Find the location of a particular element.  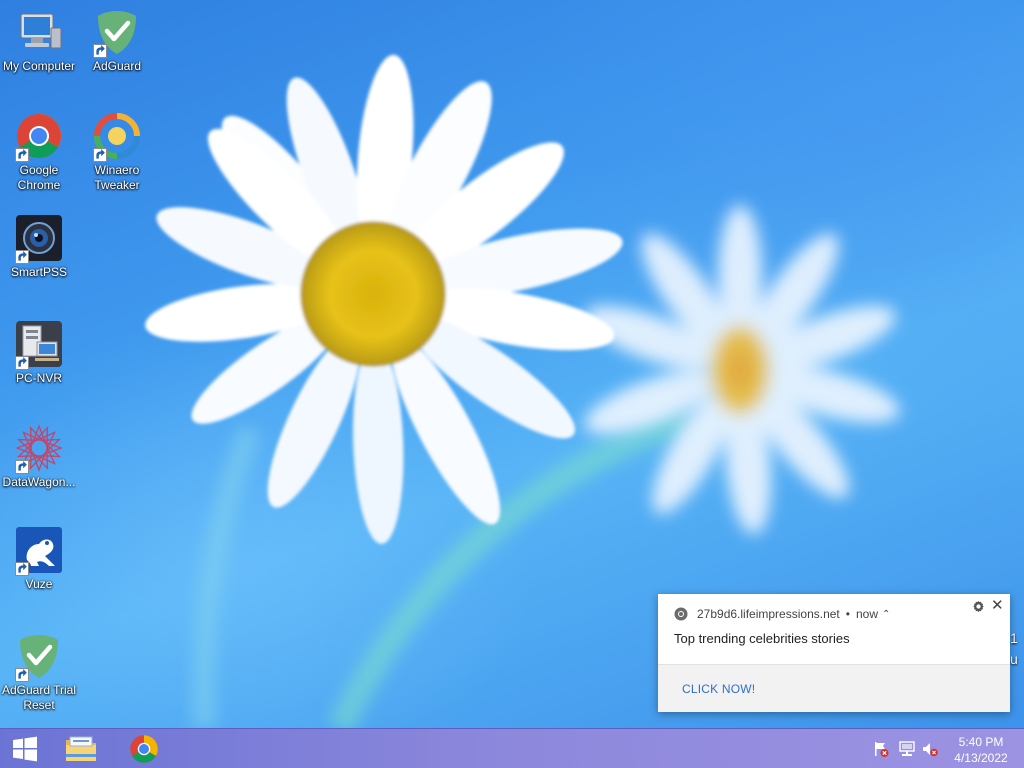

notification-header: 27b9d6.lifeimpressions.net • now ⌃ is located at coordinates (782, 614).